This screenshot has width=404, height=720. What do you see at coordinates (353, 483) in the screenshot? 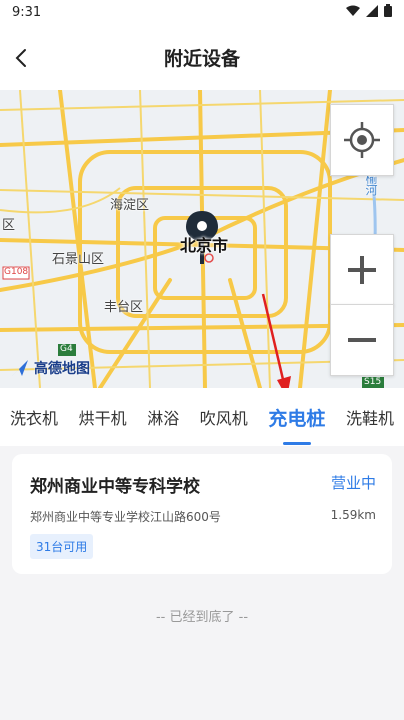
I see `status-badge: 营业中` at bounding box center [353, 483].